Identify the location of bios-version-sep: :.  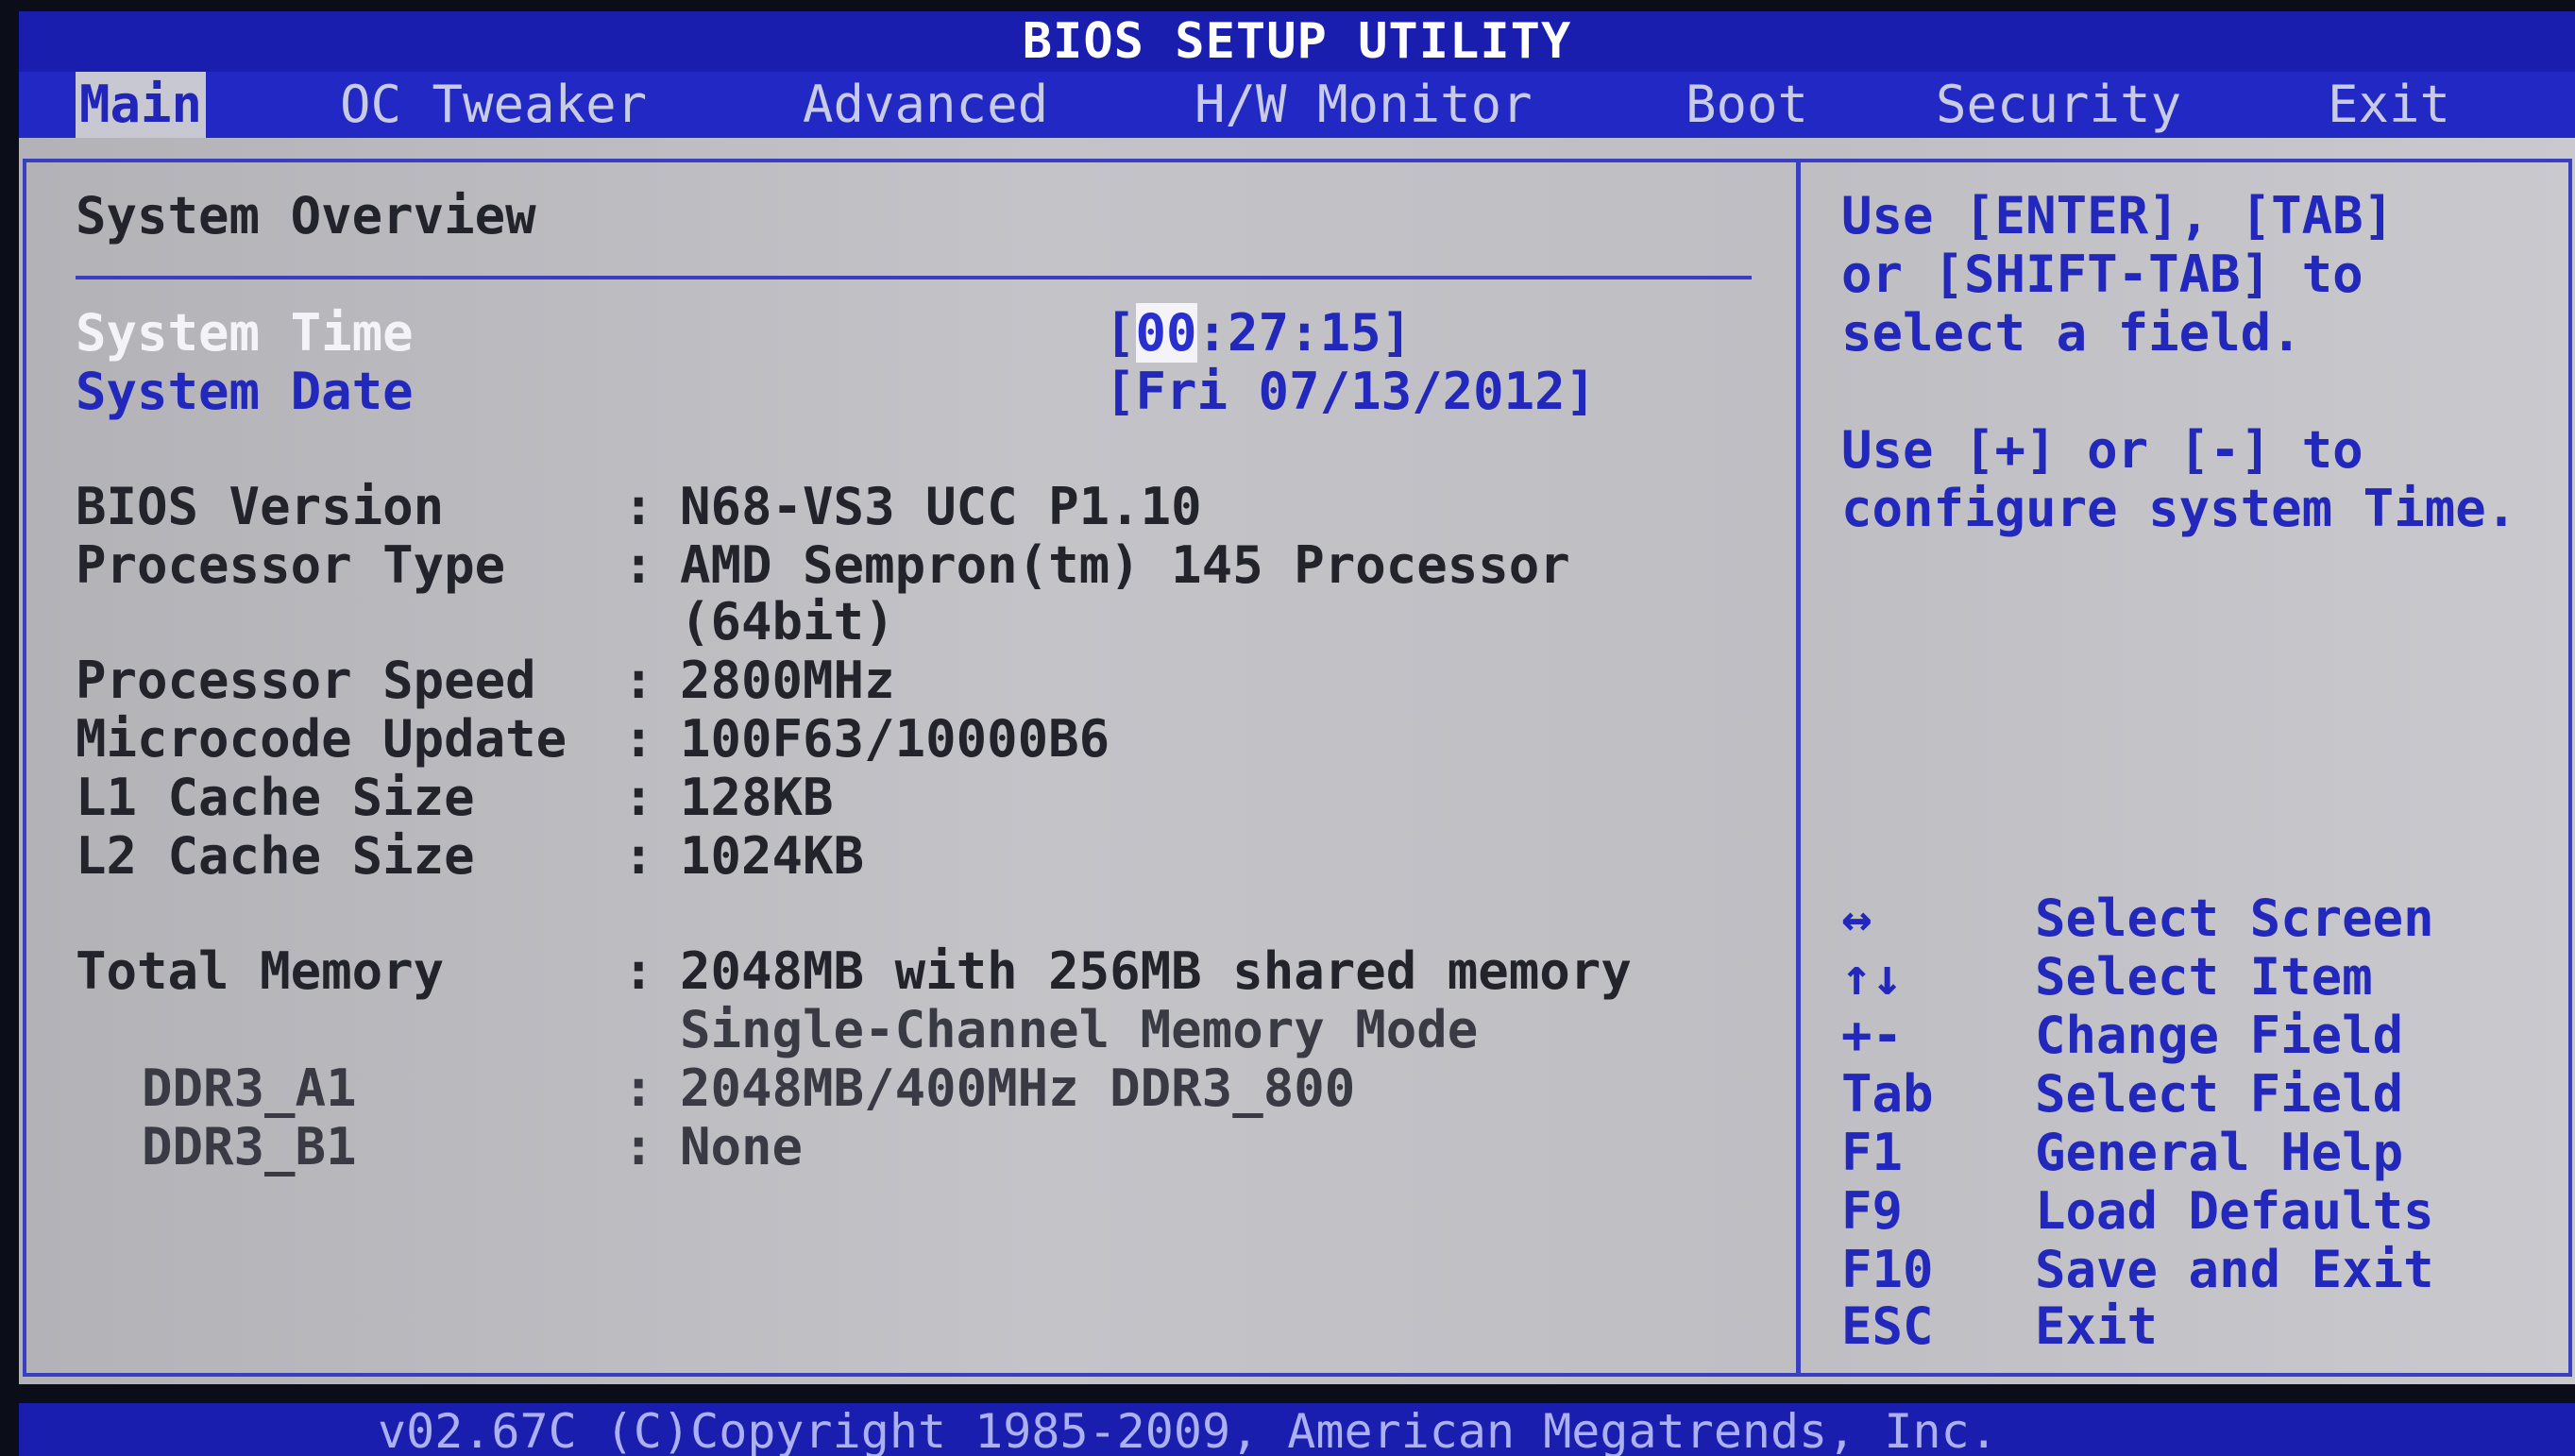
(638, 506).